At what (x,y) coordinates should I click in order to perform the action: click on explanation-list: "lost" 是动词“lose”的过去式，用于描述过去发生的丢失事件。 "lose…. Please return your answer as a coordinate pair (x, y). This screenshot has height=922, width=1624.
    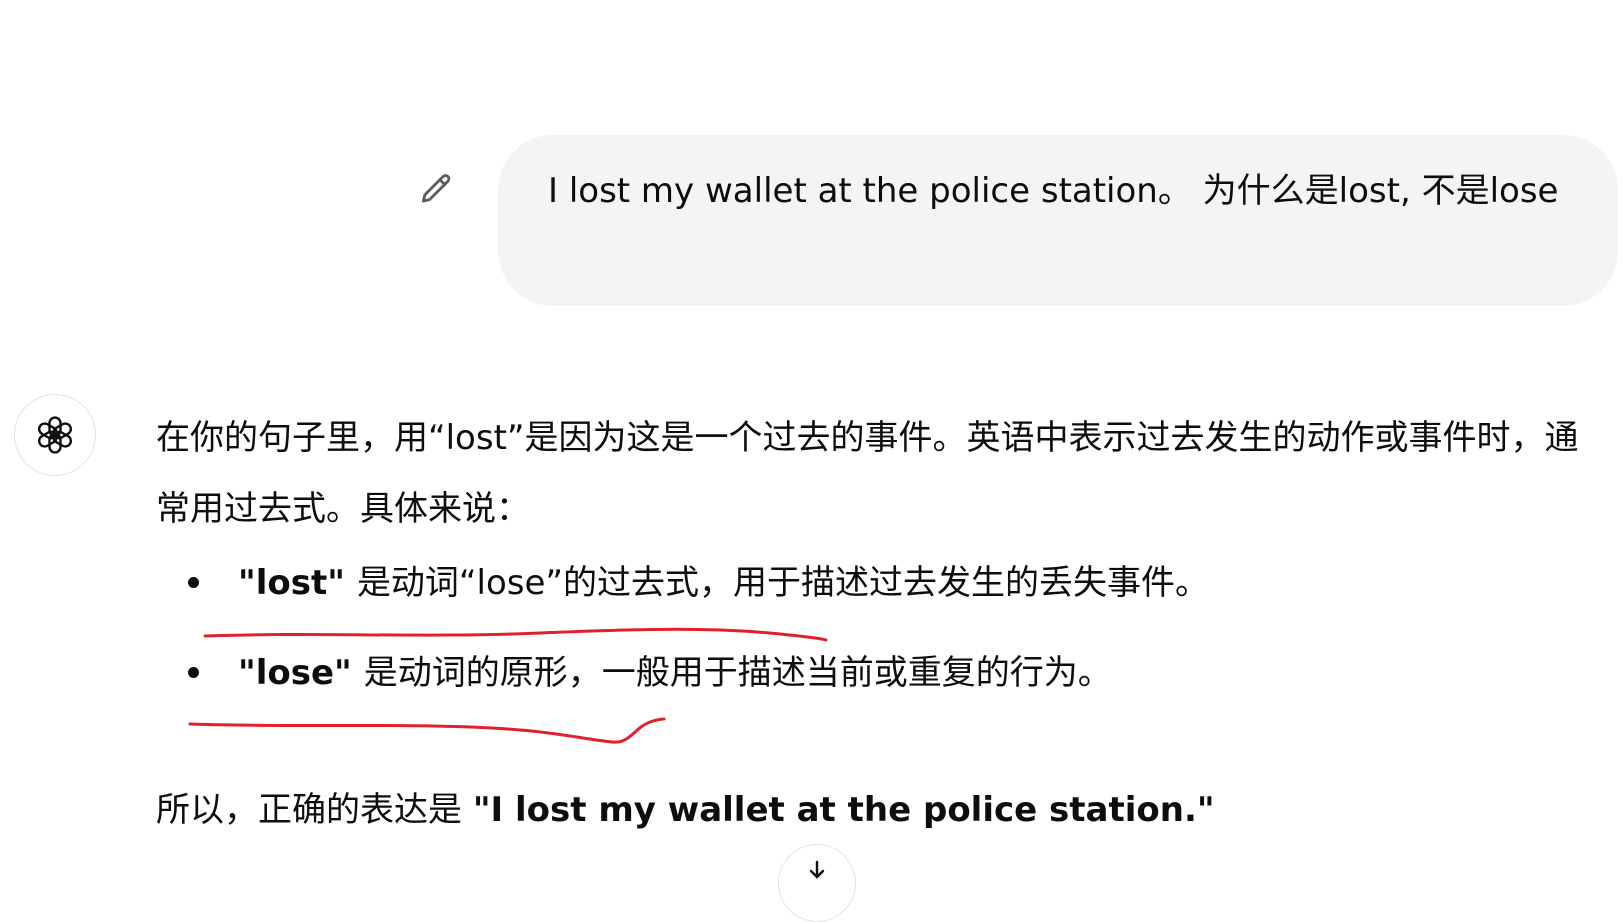
    Looking at the image, I should click on (871, 628).